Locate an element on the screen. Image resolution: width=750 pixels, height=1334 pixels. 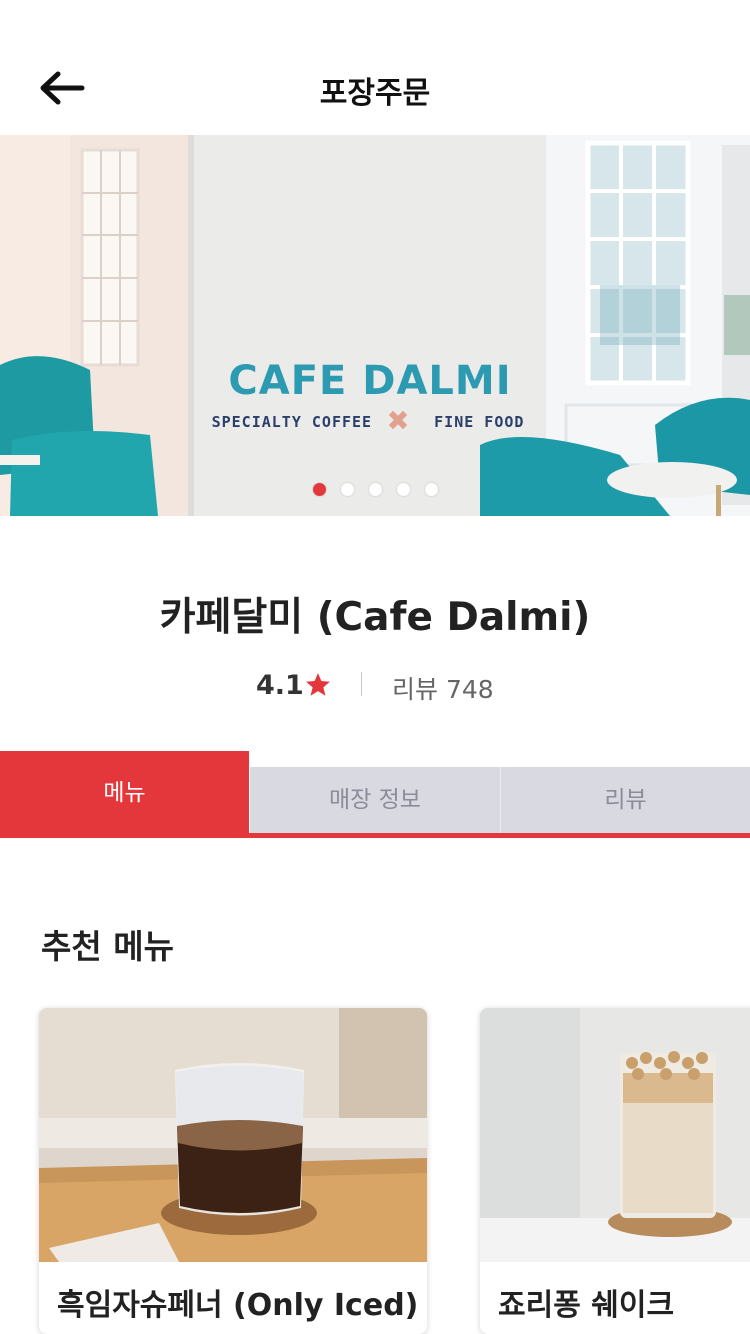
cafe-sign-title: CAFE DALMI is located at coordinates (370, 381).